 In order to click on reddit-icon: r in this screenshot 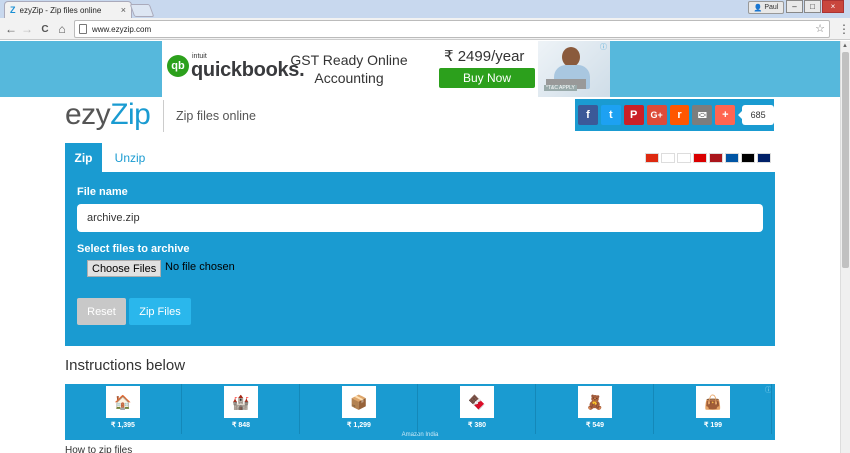, I will do `click(679, 115)`.